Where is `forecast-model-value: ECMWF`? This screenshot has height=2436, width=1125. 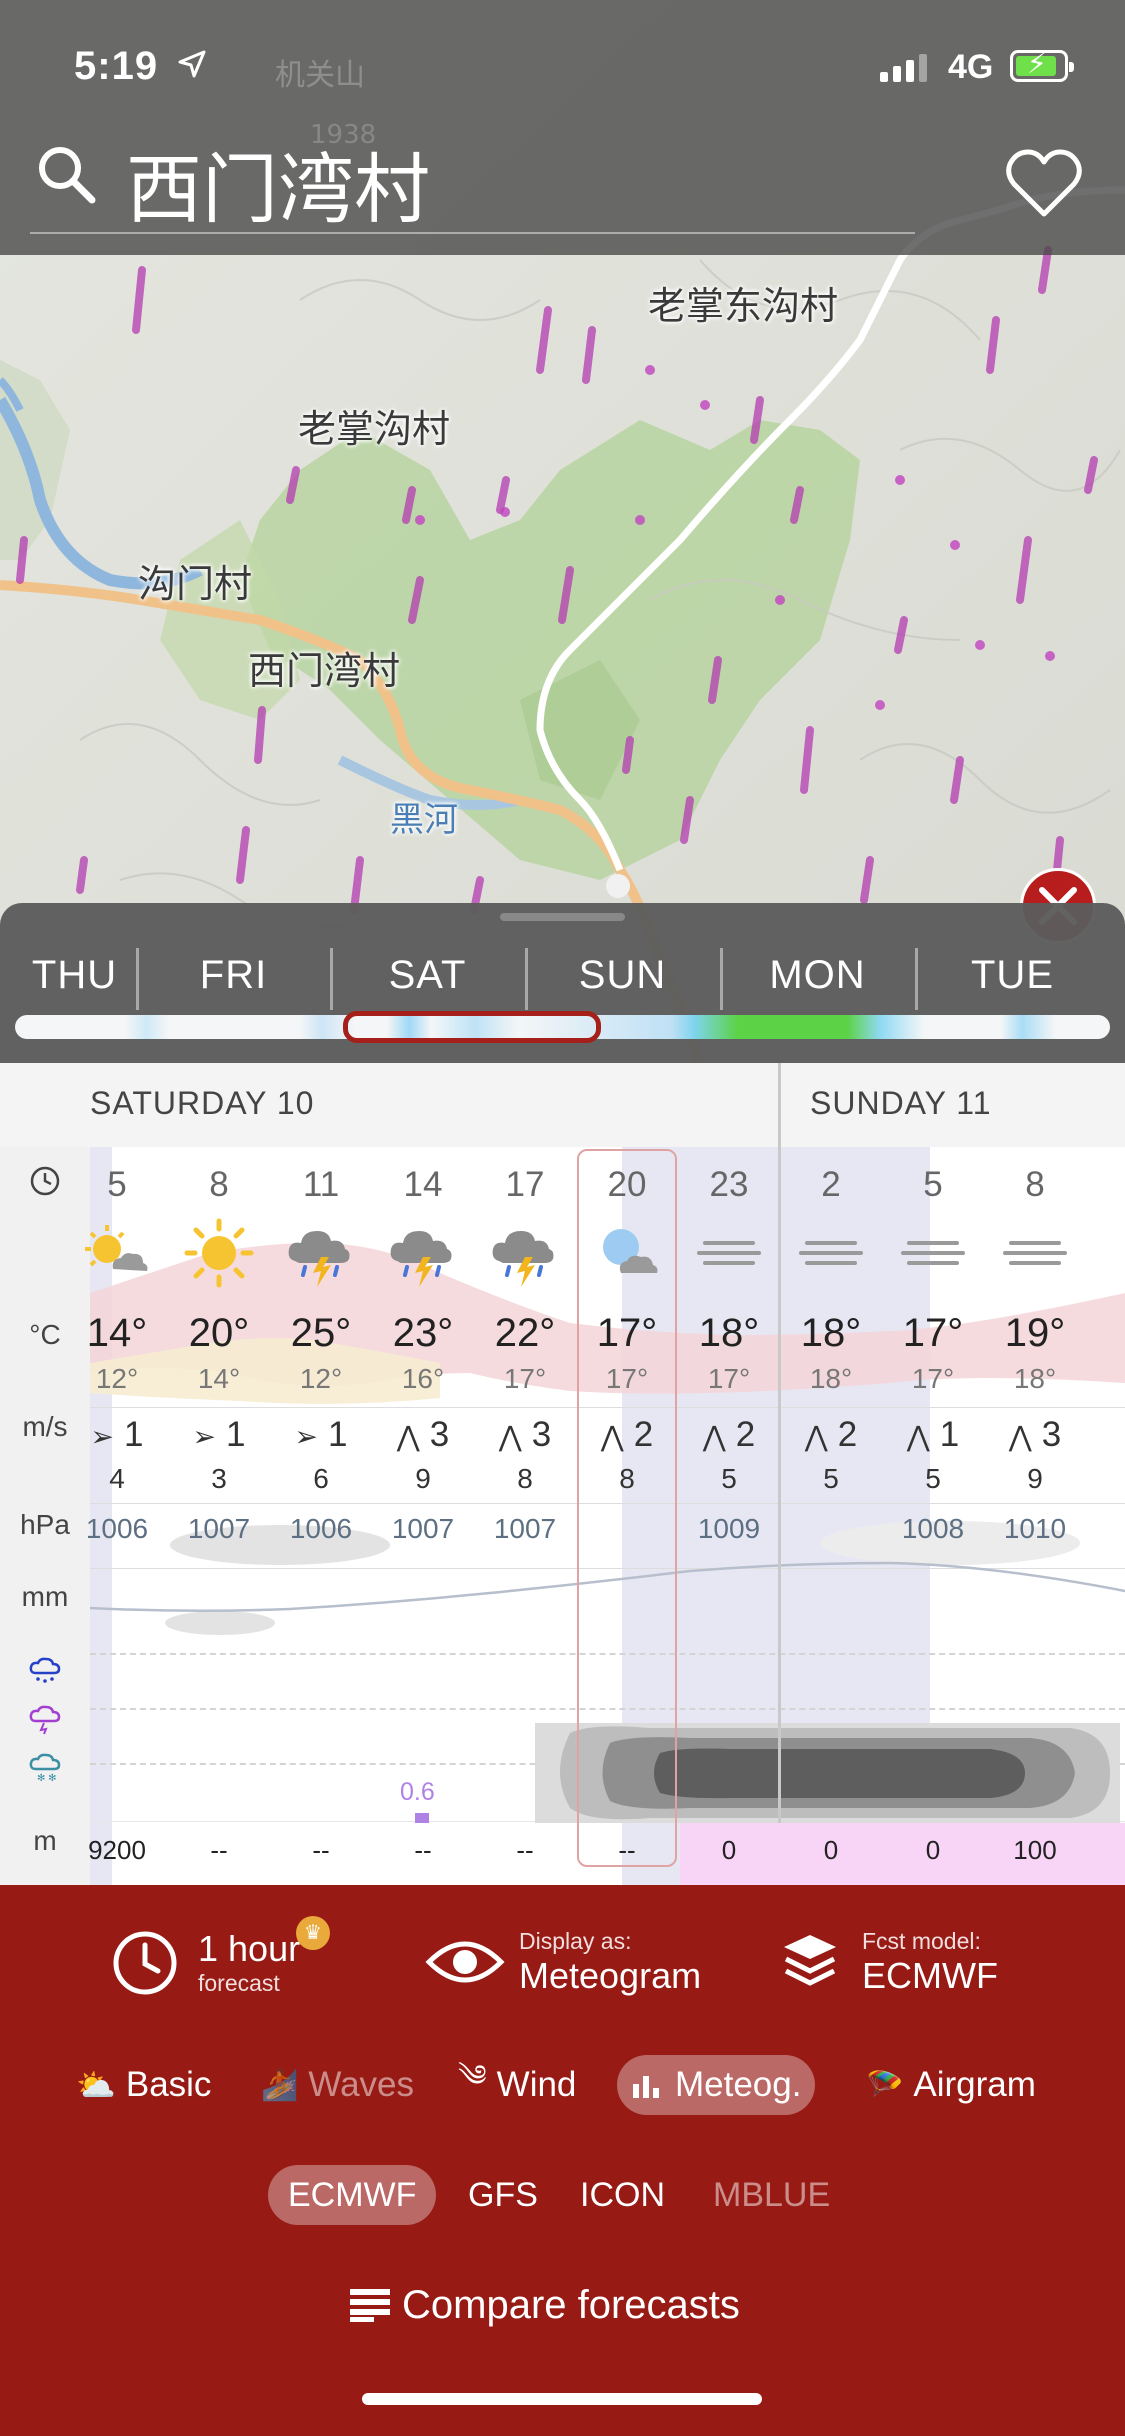
forecast-model-value: ECMWF is located at coordinates (930, 1975).